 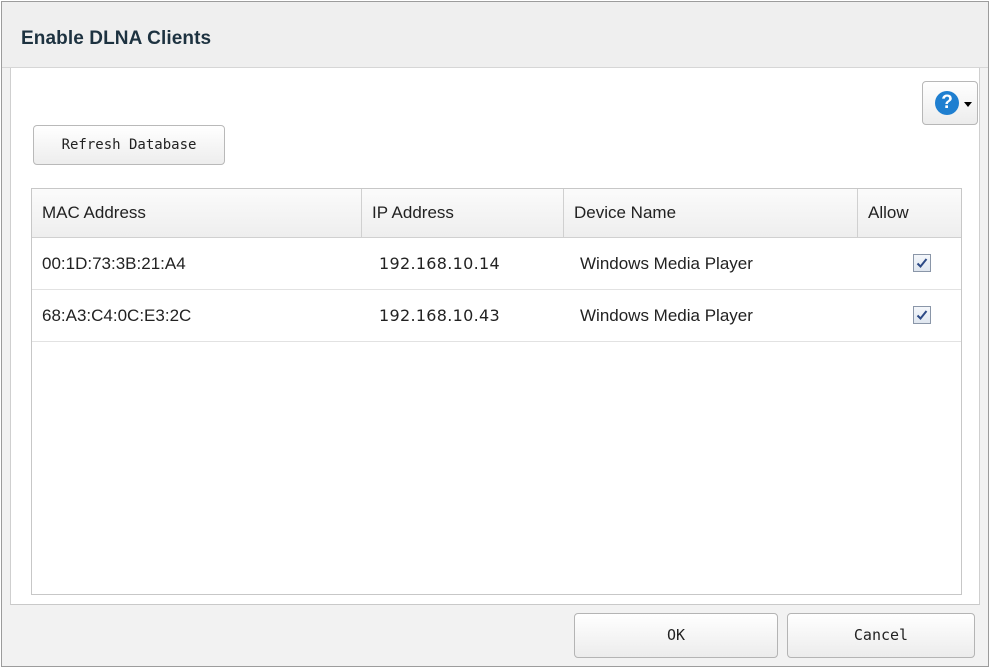 What do you see at coordinates (117, 315) in the screenshot?
I see `mac-address-cell: 68:A3:C4:0C:E3:2C` at bounding box center [117, 315].